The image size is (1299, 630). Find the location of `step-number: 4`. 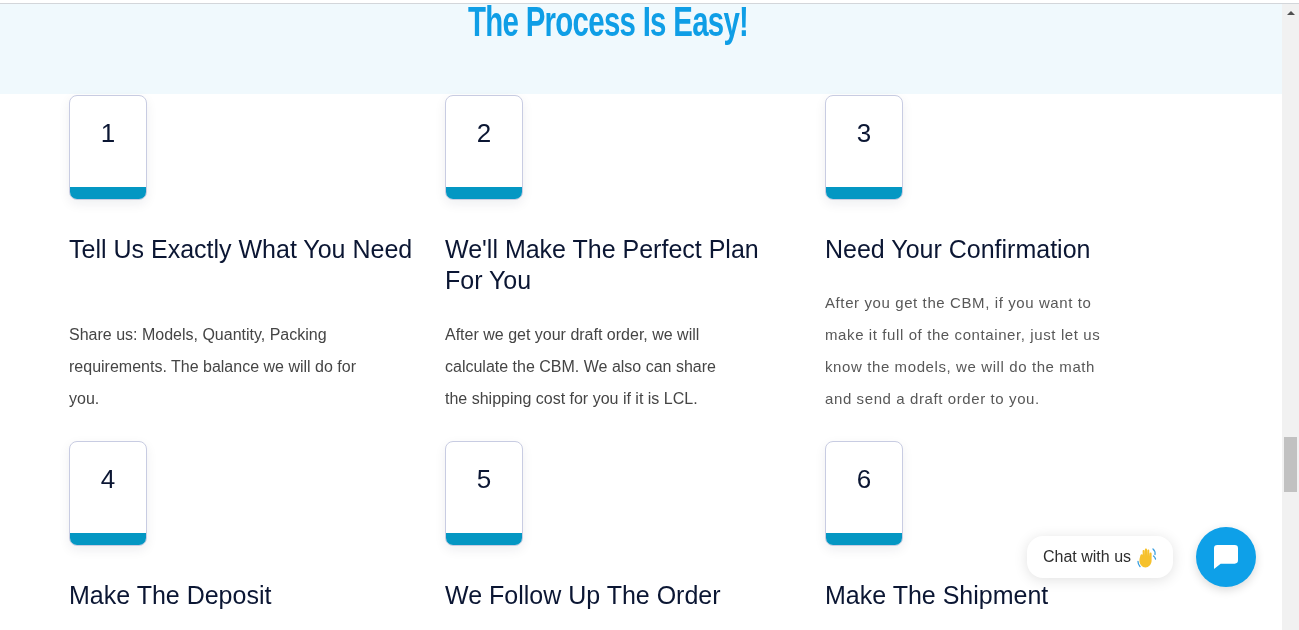

step-number: 4 is located at coordinates (108, 479).